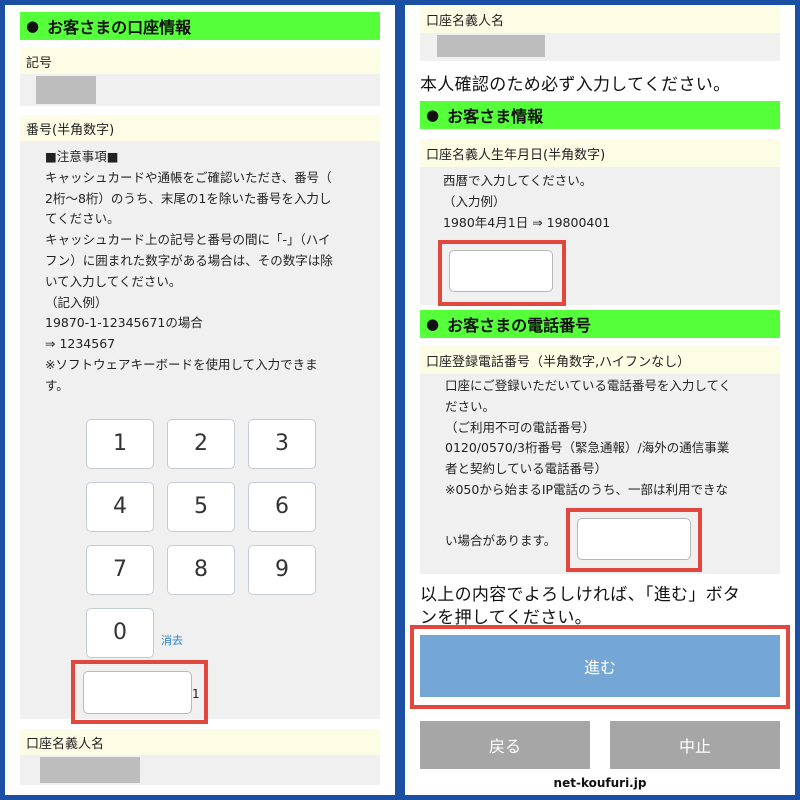  Describe the element at coordinates (600, 236) in the screenshot. I see `birth-section: 西暦で入力してください。 （入力例） 1980年4月1日 ⇒ 19800401` at that location.